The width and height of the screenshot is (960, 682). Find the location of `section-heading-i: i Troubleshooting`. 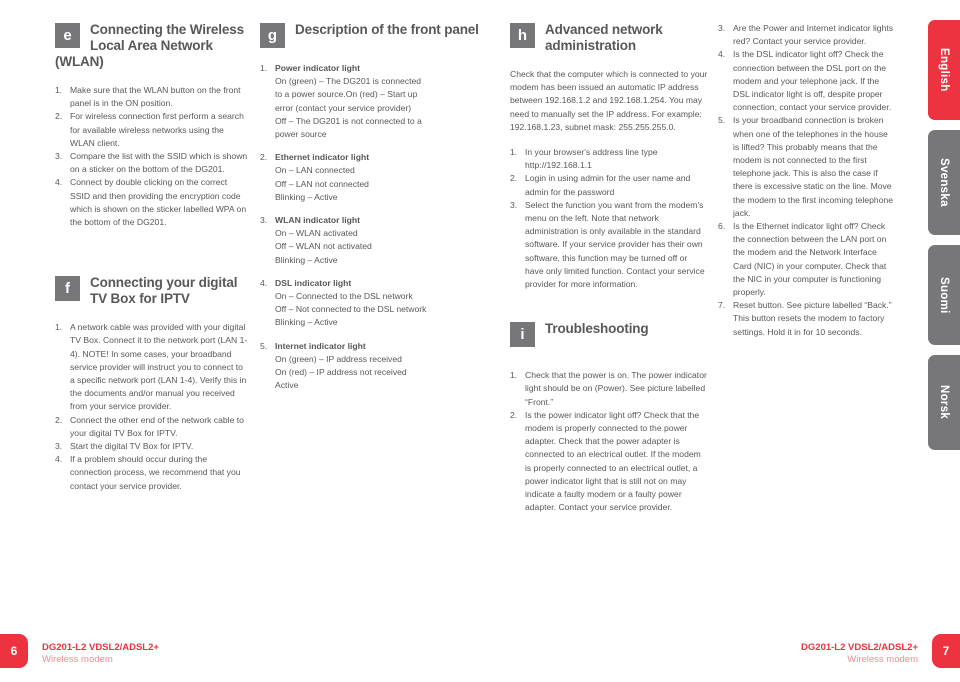

section-heading-i: i Troubleshooting is located at coordinates (609, 334).